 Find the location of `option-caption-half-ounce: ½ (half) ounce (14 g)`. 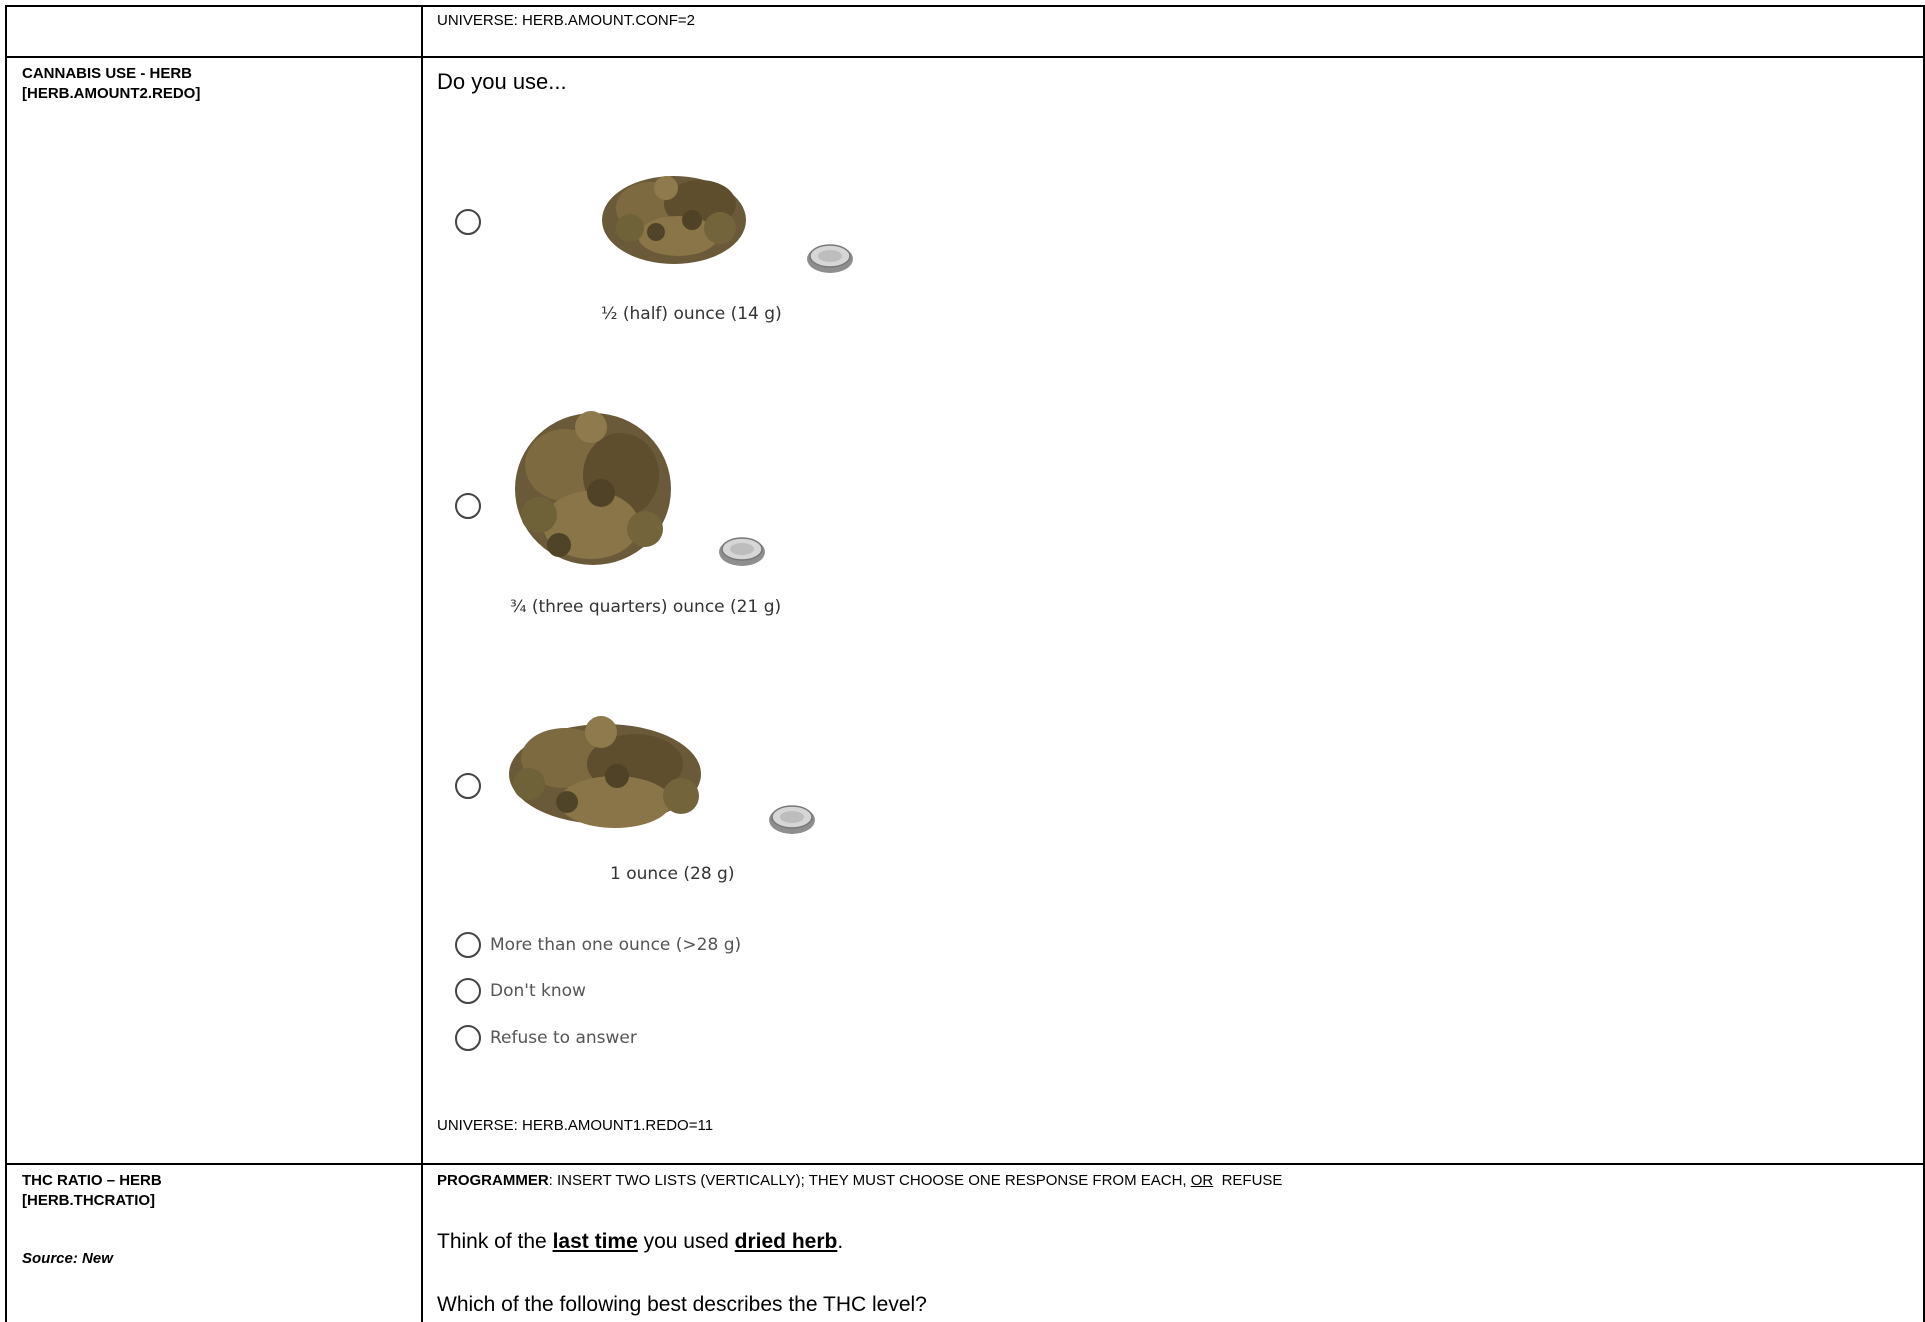

option-caption-half-ounce: ½ (half) ounce (14 g) is located at coordinates (691, 314).